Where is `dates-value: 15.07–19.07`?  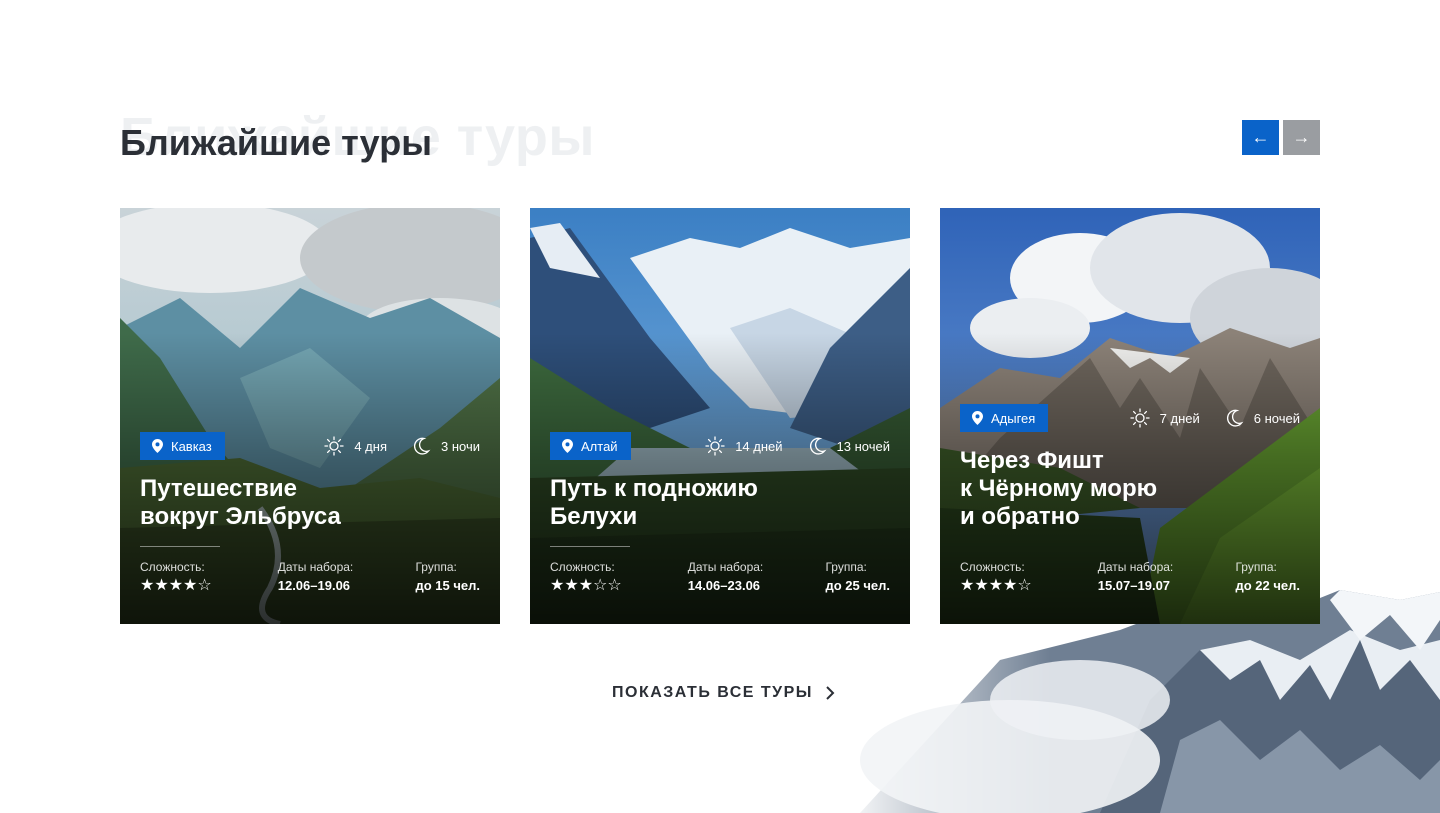
dates-value: 15.07–19.07 is located at coordinates (1134, 585).